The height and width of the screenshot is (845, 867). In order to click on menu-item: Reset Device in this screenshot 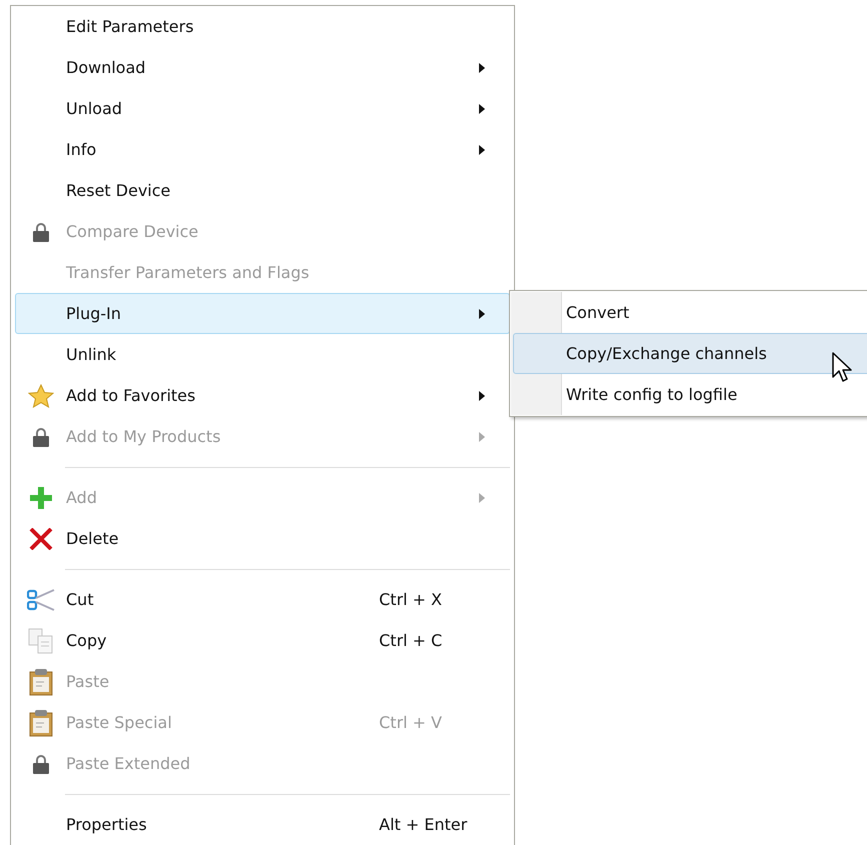, I will do `click(262, 190)`.